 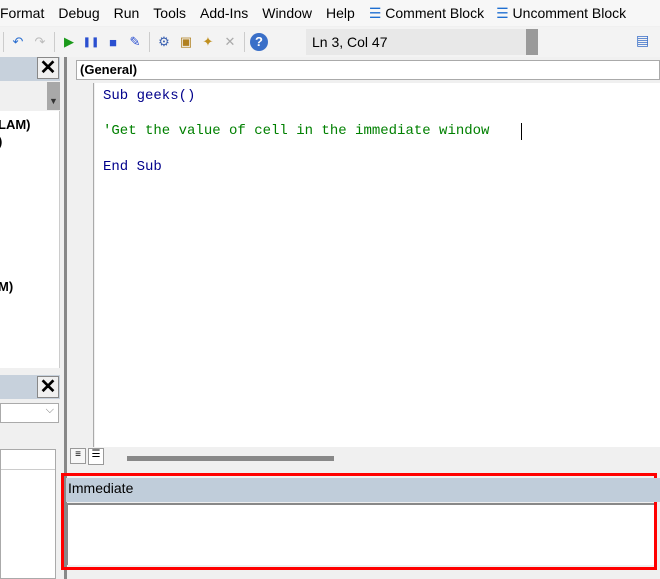 I want to click on object-browser-icon: ✦, so click(x=208, y=42).